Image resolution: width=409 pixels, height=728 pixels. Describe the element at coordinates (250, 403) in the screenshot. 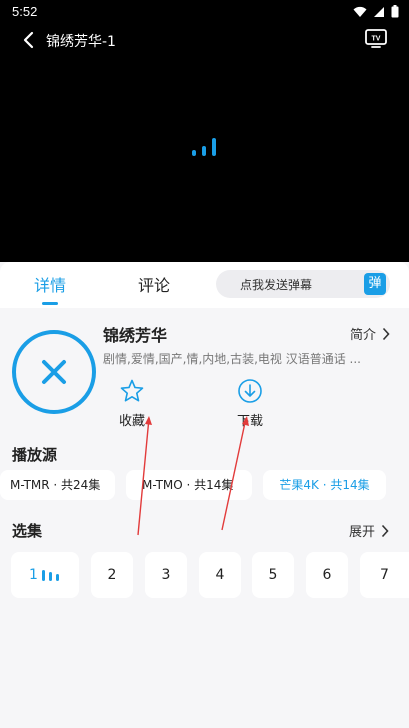

I see `download-button: 下载` at that location.